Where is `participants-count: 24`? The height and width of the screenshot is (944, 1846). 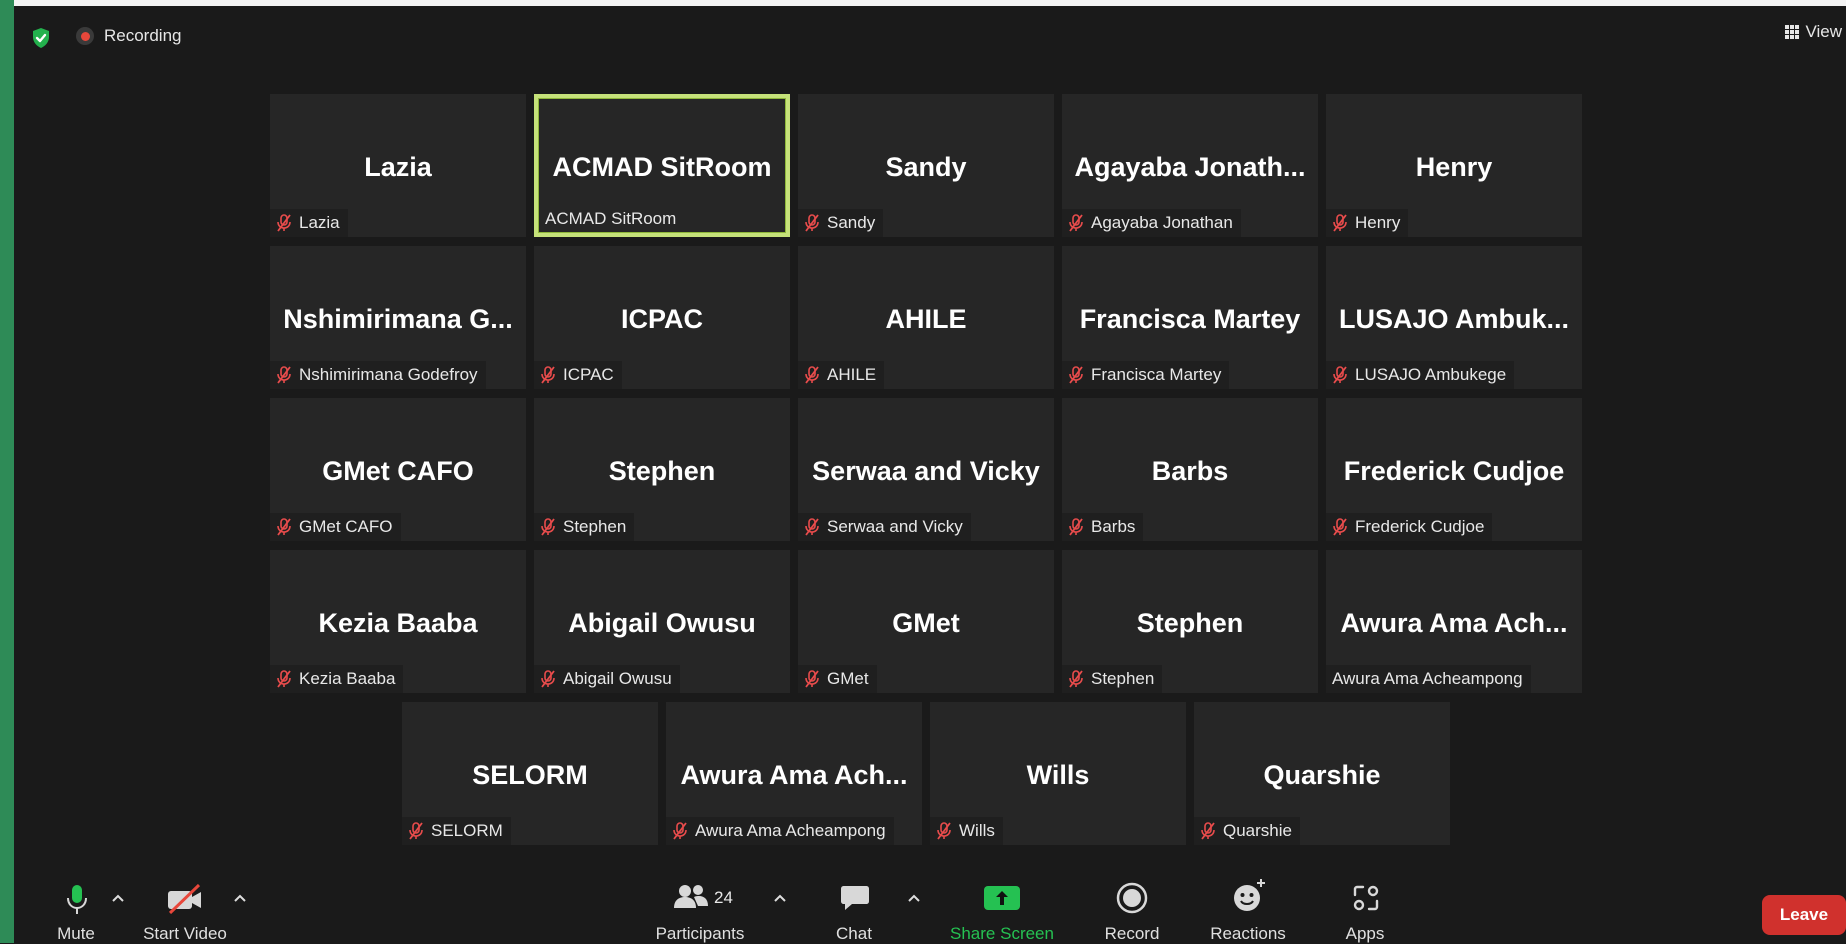 participants-count: 24 is located at coordinates (723, 897).